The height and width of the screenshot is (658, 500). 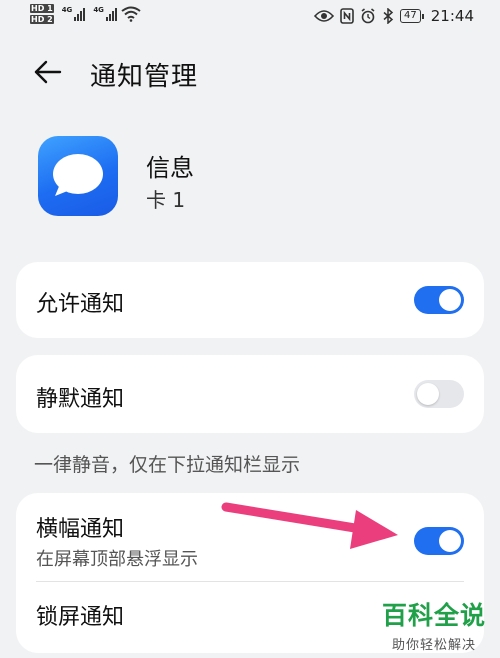 I want to click on chat-bubble-icon, so click(x=78, y=175).